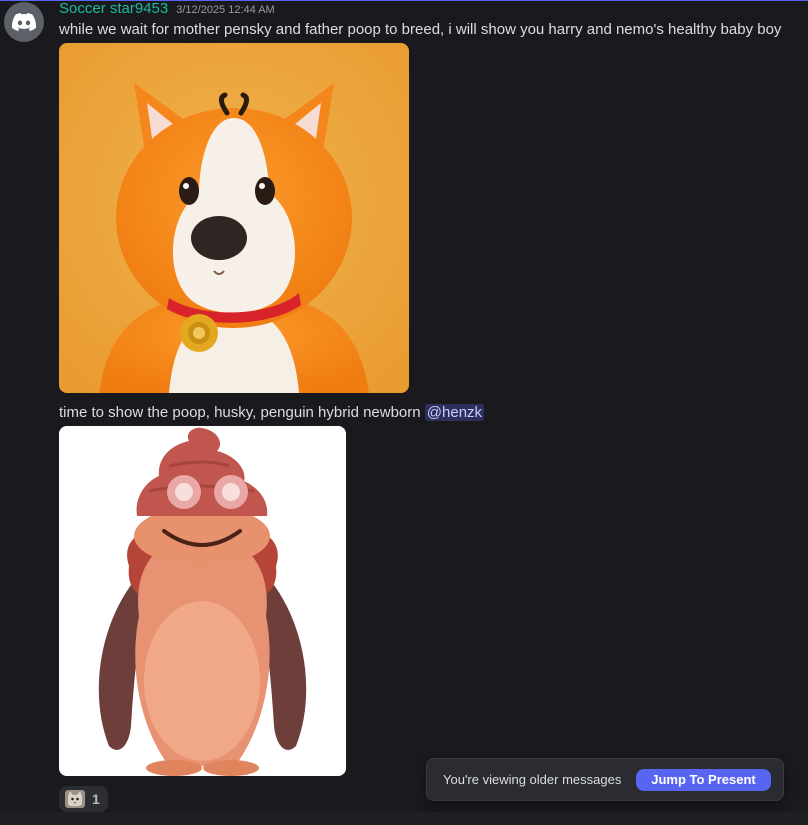 Image resolution: width=808 pixels, height=825 pixels. Describe the element at coordinates (703, 779) in the screenshot. I see `jump-to-present-button: Jump To Present` at that location.